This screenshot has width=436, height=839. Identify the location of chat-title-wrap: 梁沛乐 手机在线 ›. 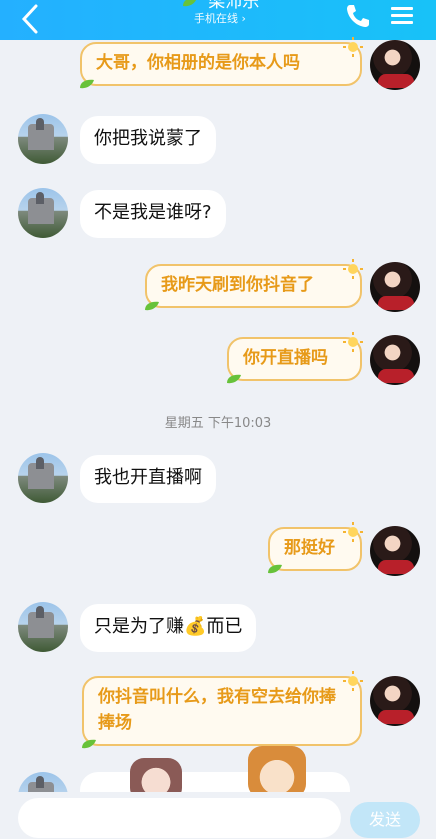
(220, 13).